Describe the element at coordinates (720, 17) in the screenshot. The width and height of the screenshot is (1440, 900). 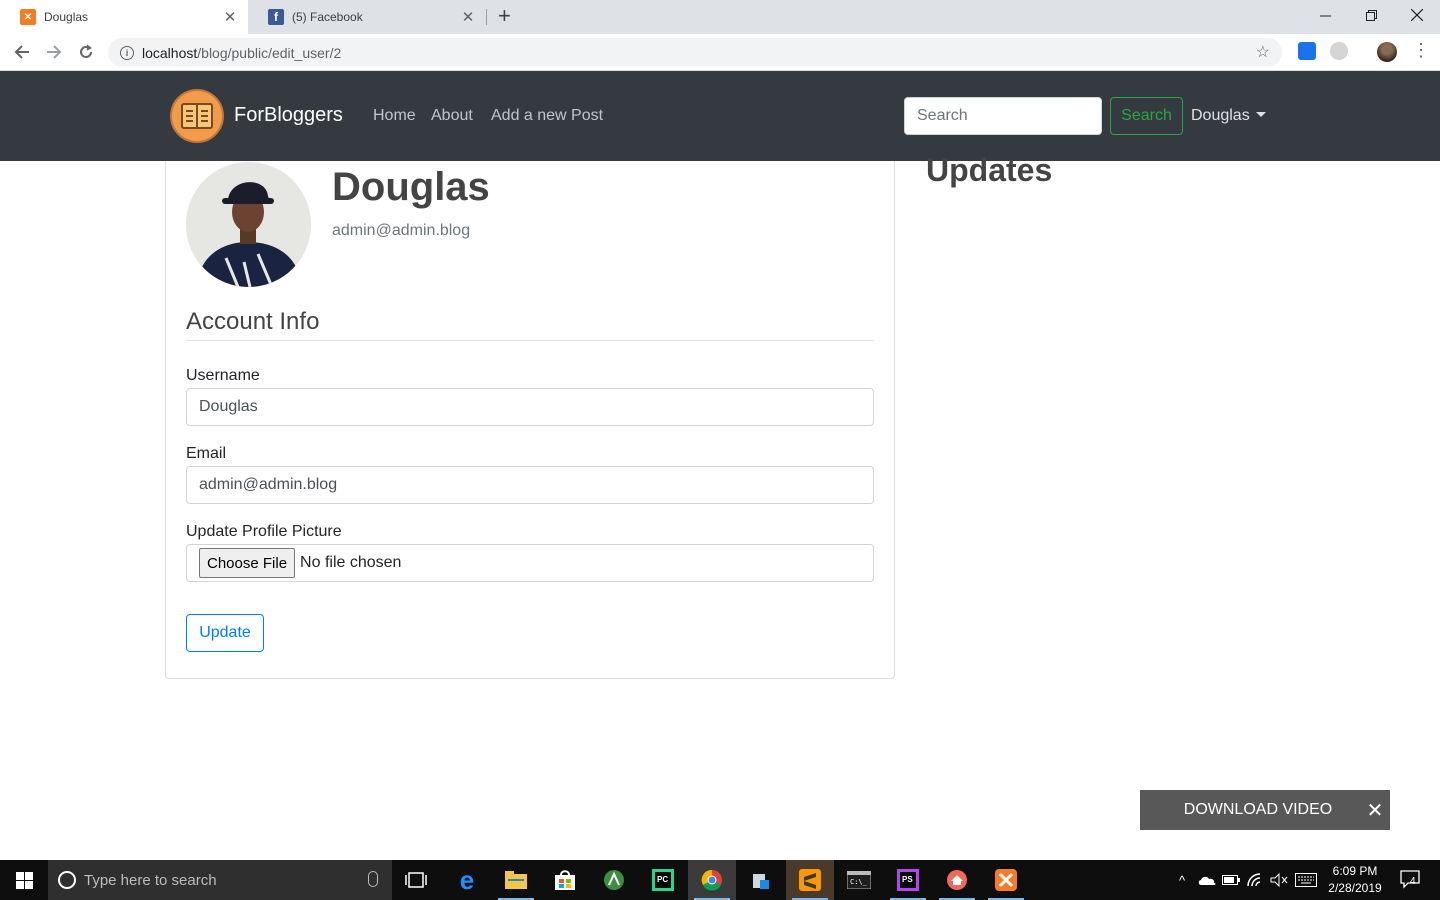
I see `browser-tabstrip: ✕ Douglas ✕ f (5) Facebook ✕ +` at that location.